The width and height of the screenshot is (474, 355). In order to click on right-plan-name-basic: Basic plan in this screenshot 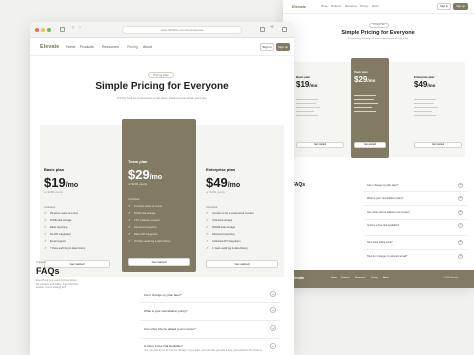, I will do `click(303, 77)`.